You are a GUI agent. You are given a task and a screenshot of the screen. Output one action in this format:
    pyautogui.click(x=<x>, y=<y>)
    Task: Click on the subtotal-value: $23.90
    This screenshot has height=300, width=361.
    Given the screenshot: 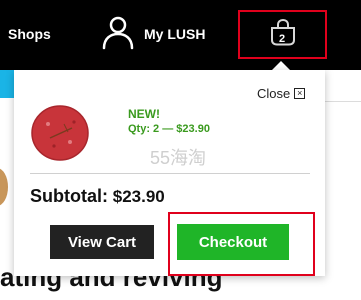 What is the action you would take?
    pyautogui.click(x=138, y=196)
    